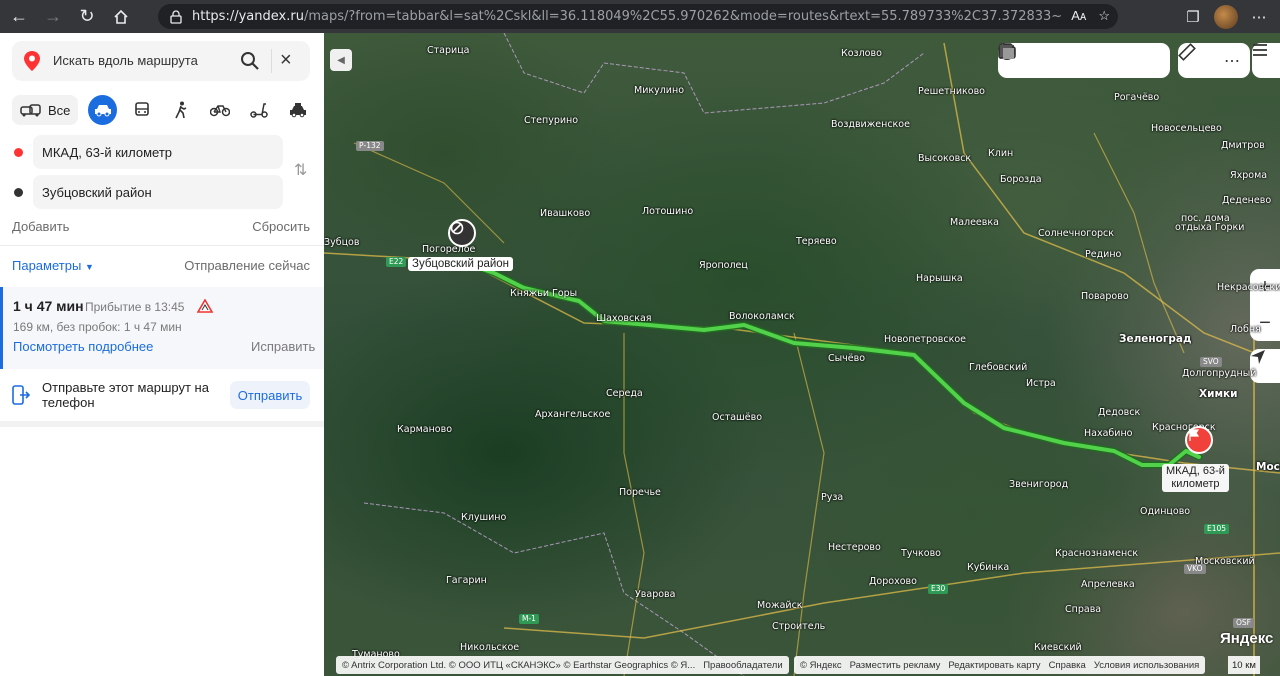 This screenshot has height=676, width=1280. What do you see at coordinates (1146, 665) in the screenshot?
I see `footer-link: Условия использования` at bounding box center [1146, 665].